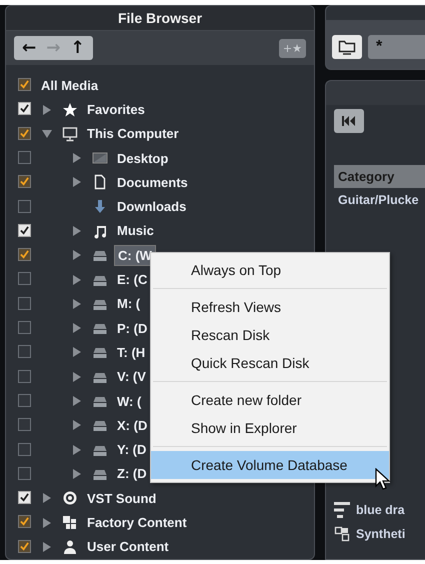  Describe the element at coordinates (270, 335) in the screenshot. I see `menu-item: Rescan Disk` at that location.